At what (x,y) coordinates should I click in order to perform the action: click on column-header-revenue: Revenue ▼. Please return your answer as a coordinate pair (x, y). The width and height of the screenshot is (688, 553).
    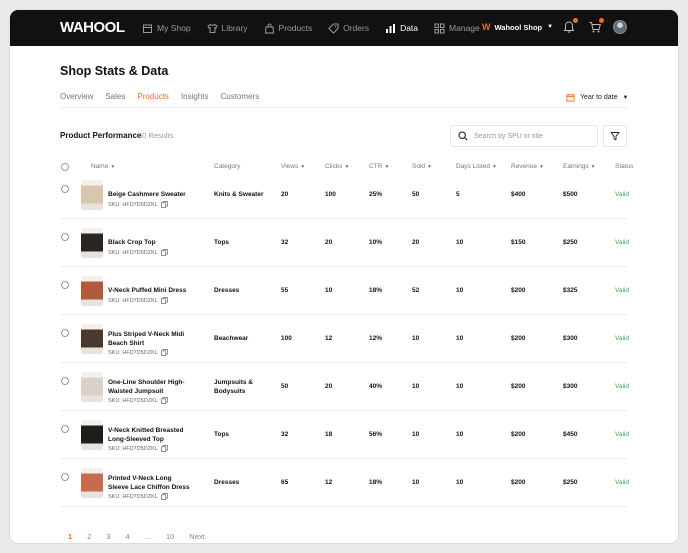
    Looking at the image, I should click on (527, 166).